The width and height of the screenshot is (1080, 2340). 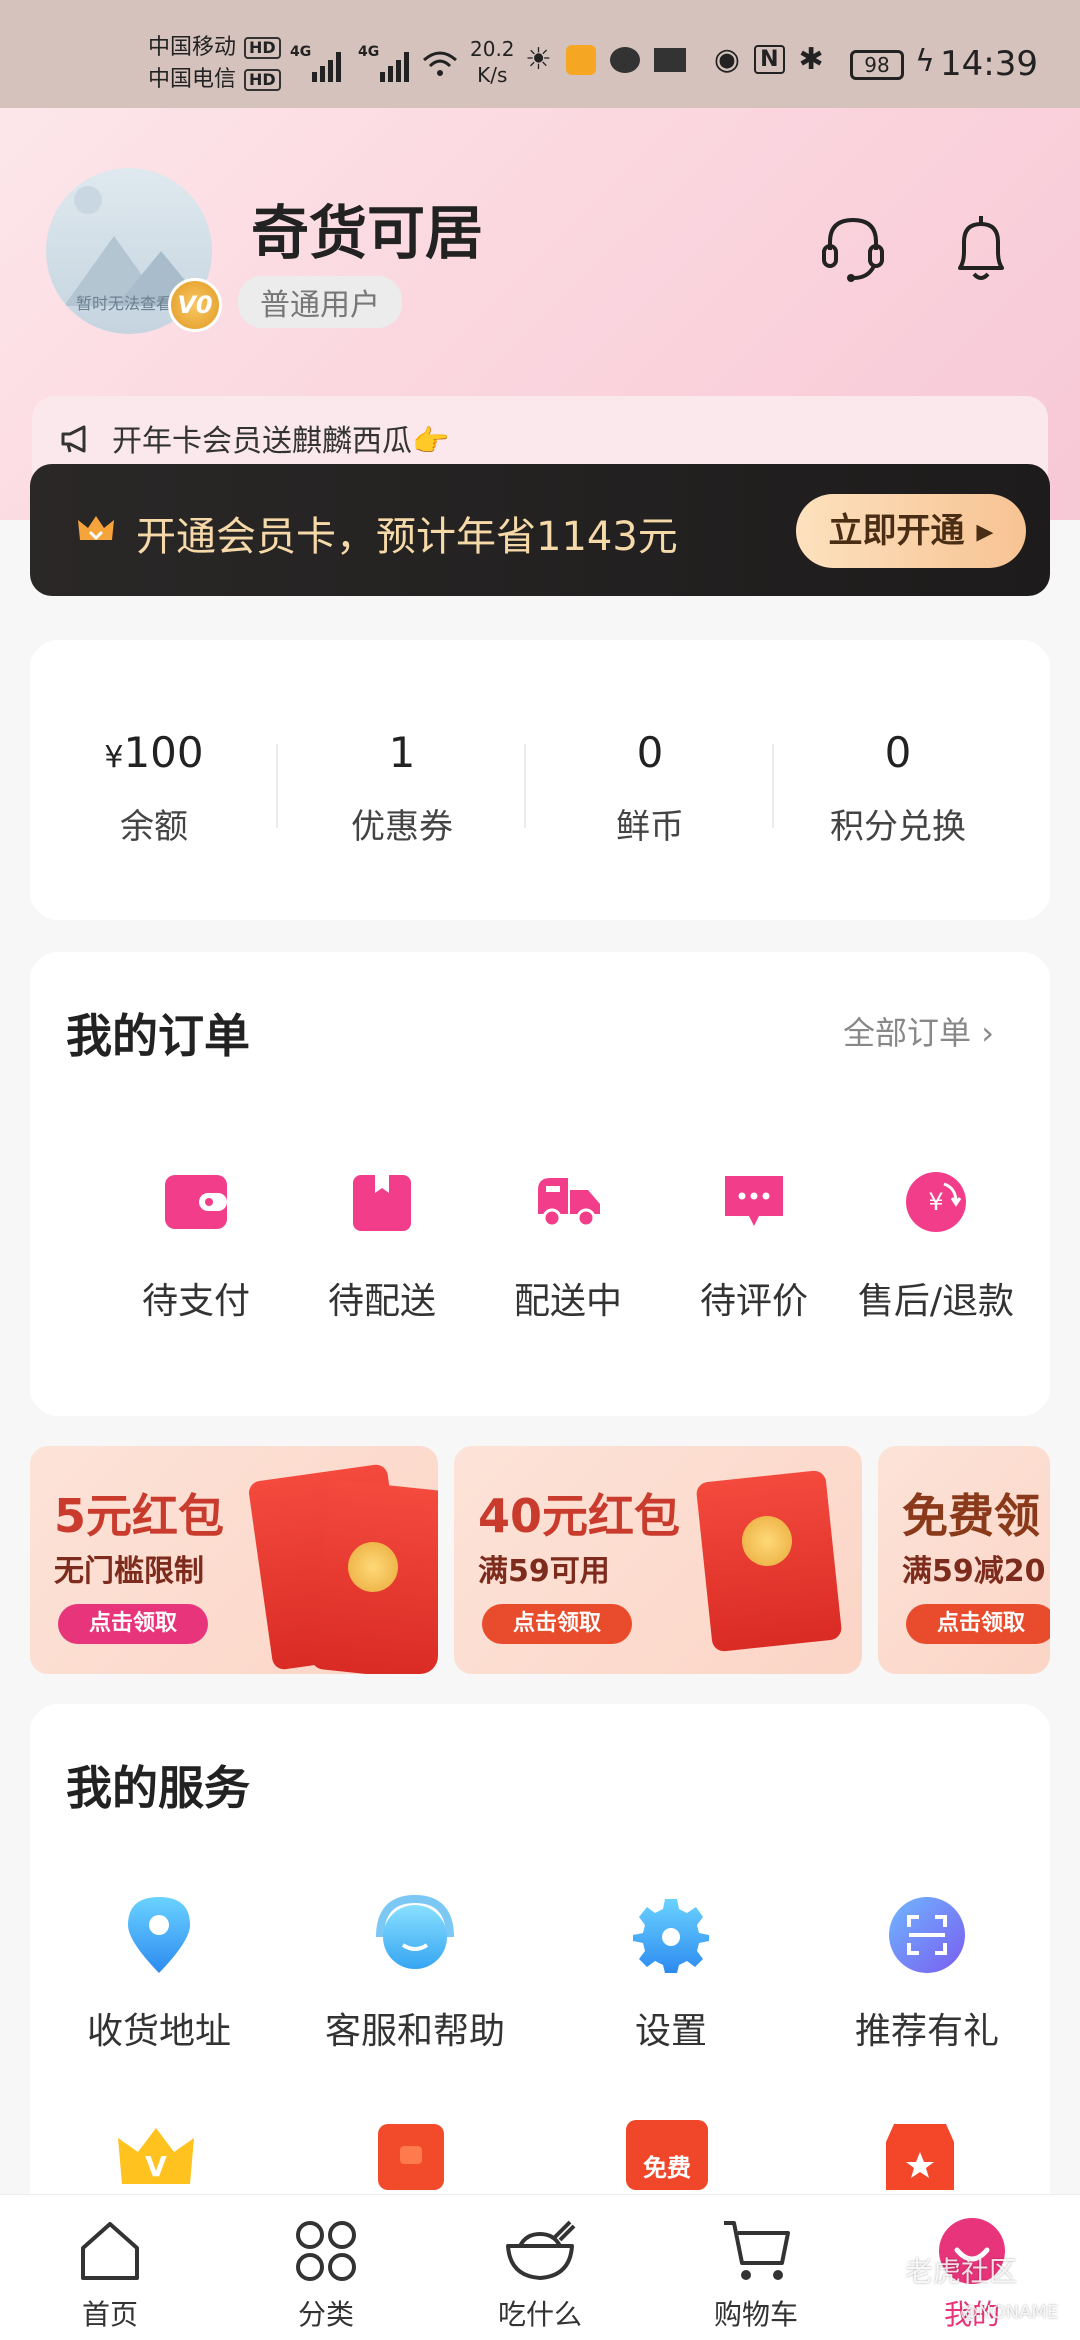 I want to click on chat-icon, so click(x=624, y=59).